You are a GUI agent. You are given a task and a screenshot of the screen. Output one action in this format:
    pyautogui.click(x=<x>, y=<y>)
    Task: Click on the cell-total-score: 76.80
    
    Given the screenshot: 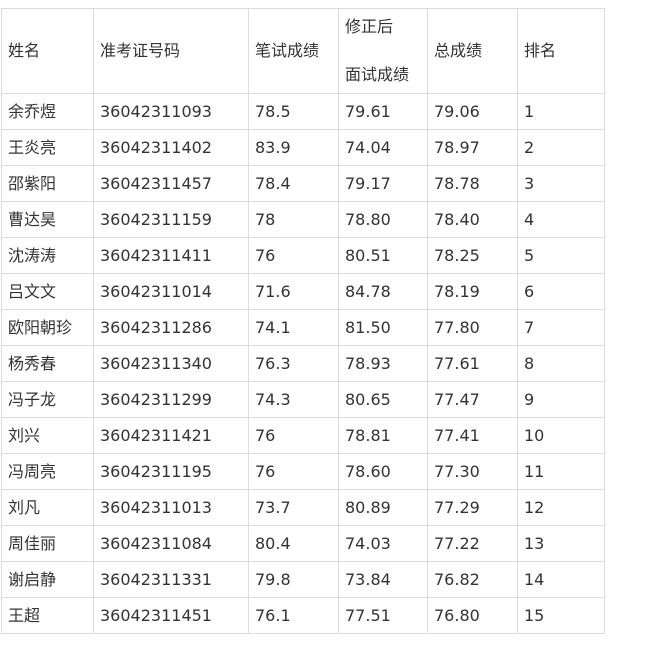 What is the action you would take?
    pyautogui.click(x=472, y=615)
    